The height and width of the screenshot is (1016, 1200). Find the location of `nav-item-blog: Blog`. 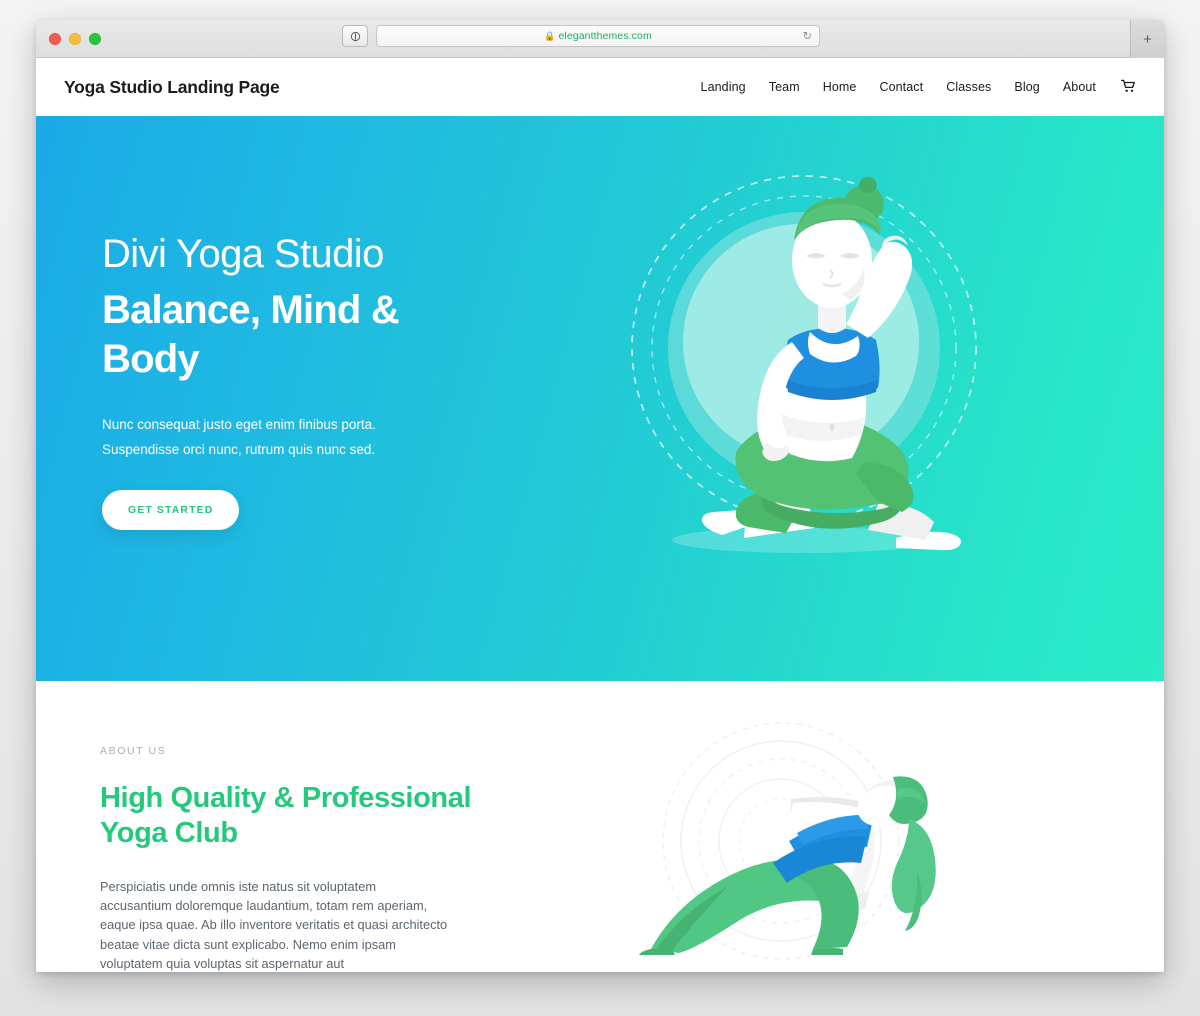

nav-item-blog: Blog is located at coordinates (1026, 87).